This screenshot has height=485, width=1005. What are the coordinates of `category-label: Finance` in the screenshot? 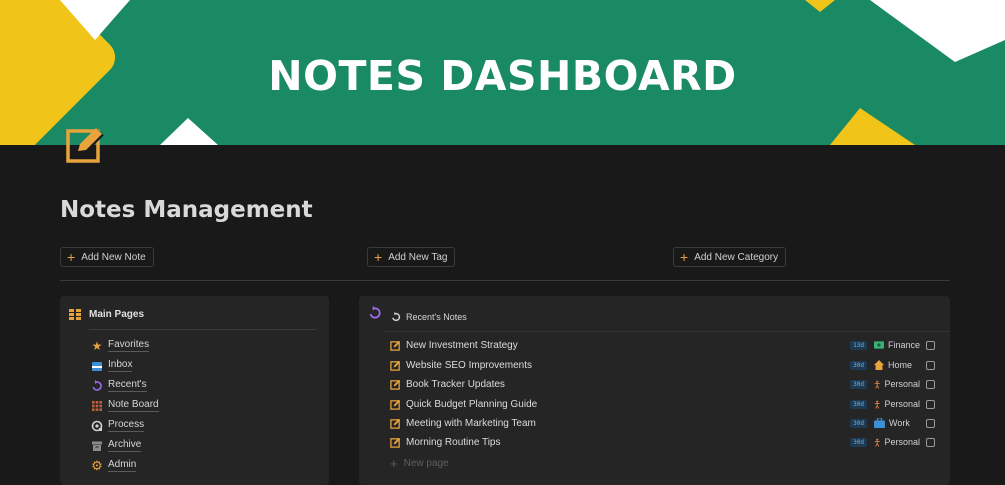 It's located at (903, 345).